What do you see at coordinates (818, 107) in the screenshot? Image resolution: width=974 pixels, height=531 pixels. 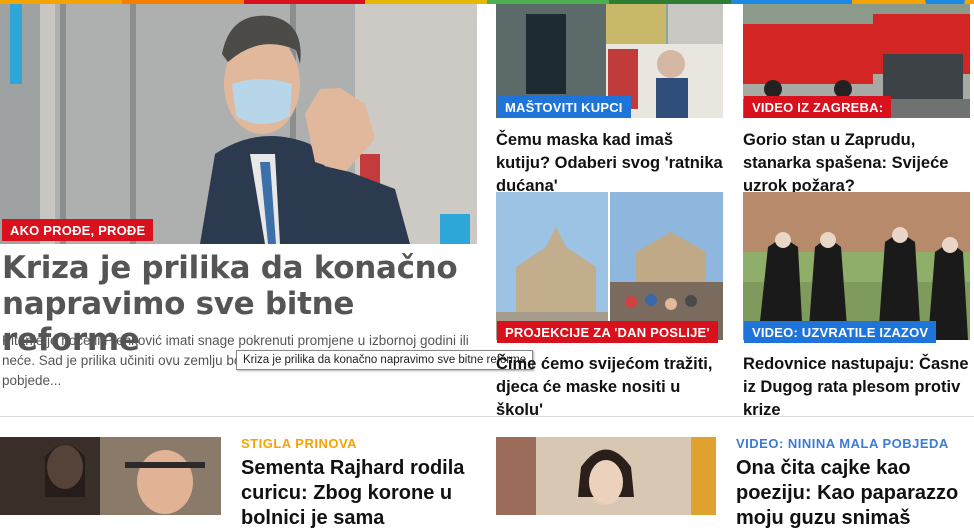 I see `card-tag: VIDEO IZ ZAGREBA:` at bounding box center [818, 107].